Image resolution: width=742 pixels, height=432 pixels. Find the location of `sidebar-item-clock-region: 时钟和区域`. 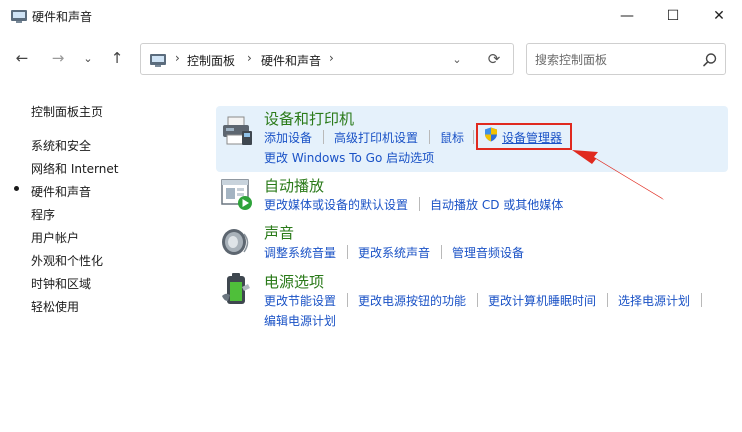

sidebar-item-clock-region: 时钟和区域 is located at coordinates (61, 283).